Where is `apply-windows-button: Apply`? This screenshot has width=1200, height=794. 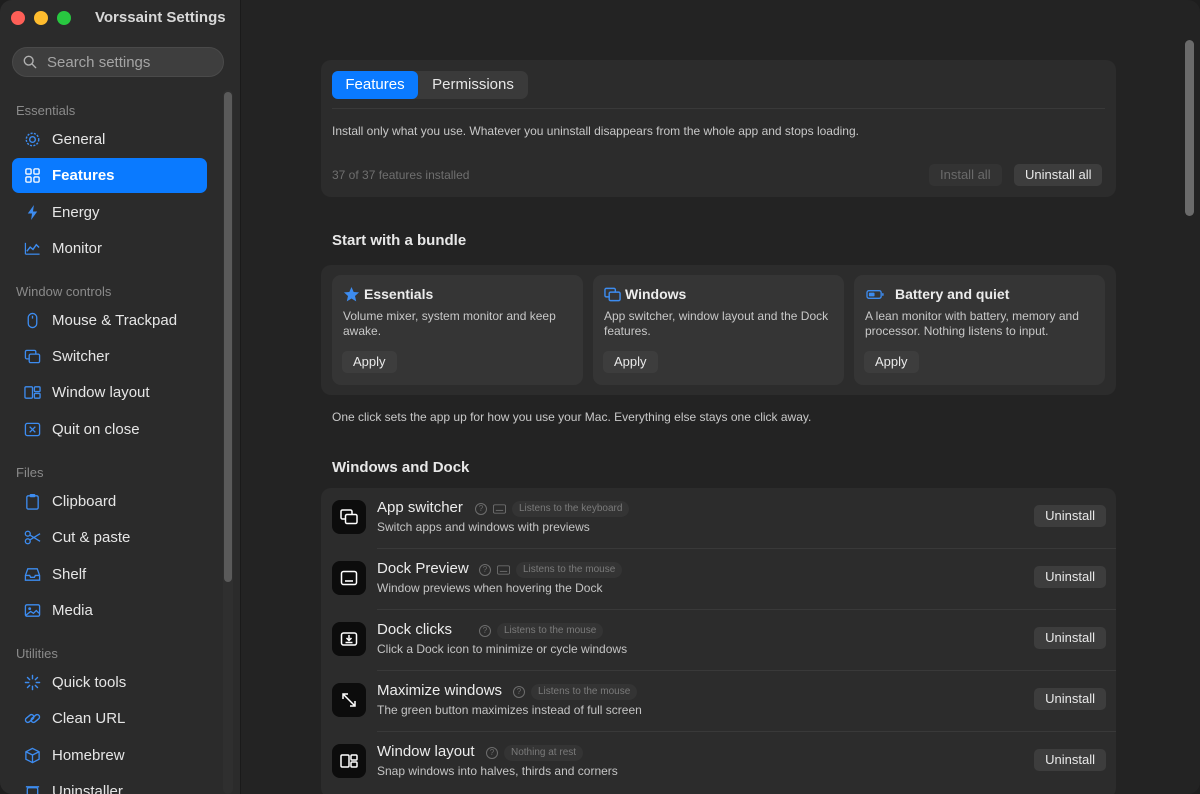
apply-windows-button: Apply is located at coordinates (630, 362).